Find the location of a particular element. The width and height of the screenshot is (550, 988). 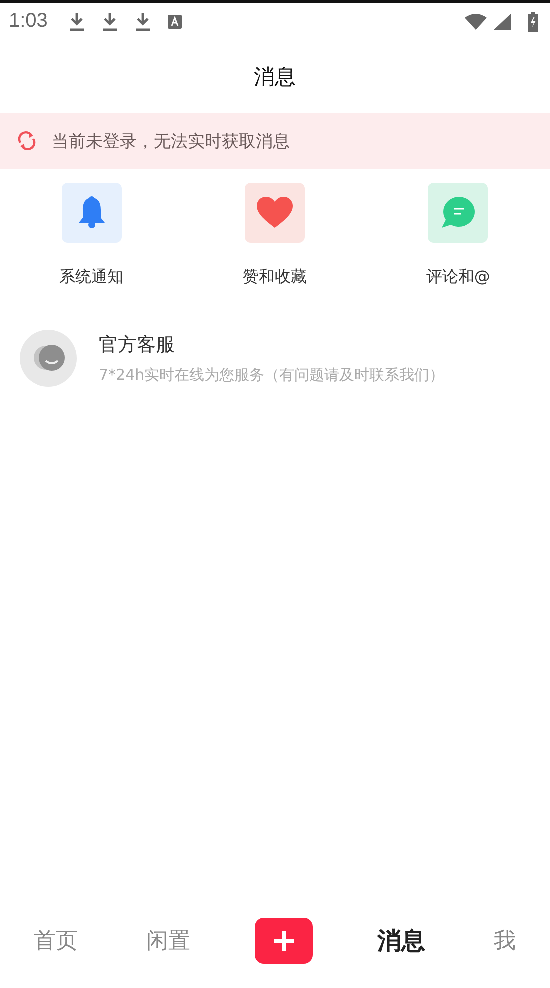

signal-icon is located at coordinates (502, 22).